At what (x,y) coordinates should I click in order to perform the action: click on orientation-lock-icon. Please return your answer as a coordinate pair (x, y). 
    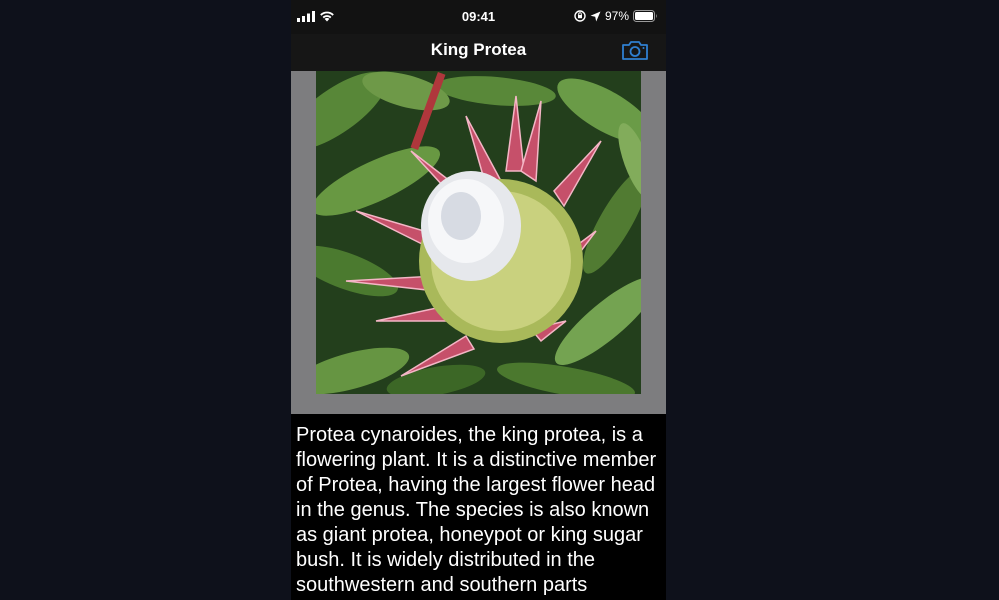
    Looking at the image, I should click on (580, 16).